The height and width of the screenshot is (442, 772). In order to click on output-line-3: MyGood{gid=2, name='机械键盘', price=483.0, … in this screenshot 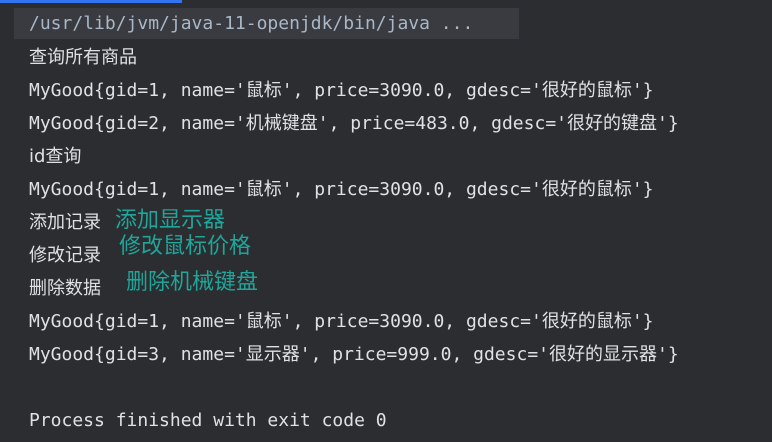, I will do `click(354, 123)`.